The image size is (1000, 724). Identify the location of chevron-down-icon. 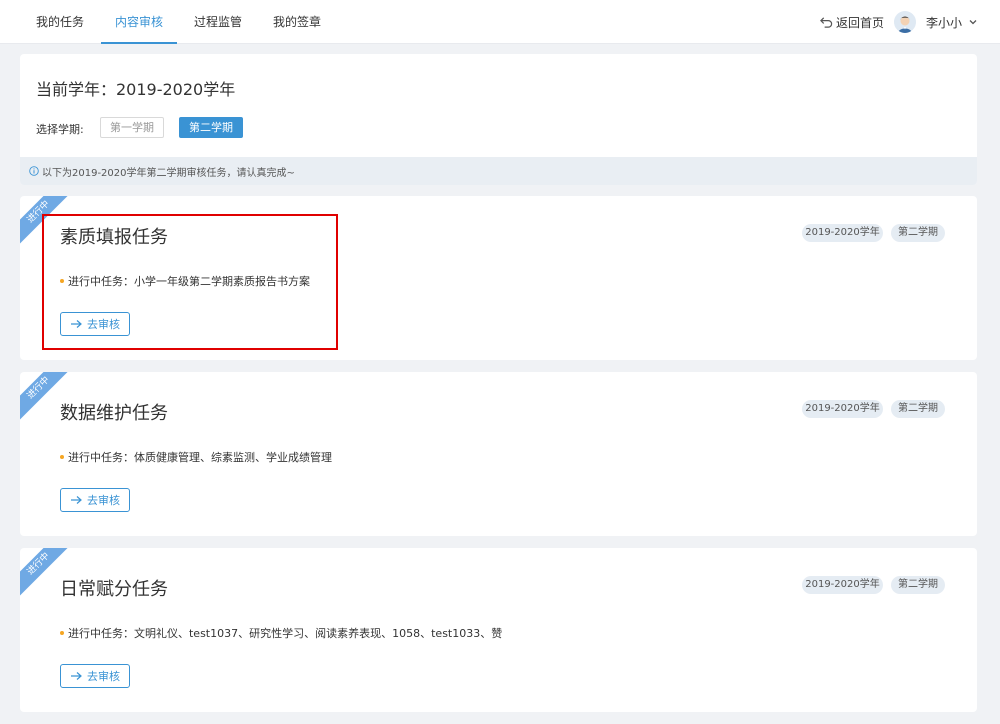
(973, 22).